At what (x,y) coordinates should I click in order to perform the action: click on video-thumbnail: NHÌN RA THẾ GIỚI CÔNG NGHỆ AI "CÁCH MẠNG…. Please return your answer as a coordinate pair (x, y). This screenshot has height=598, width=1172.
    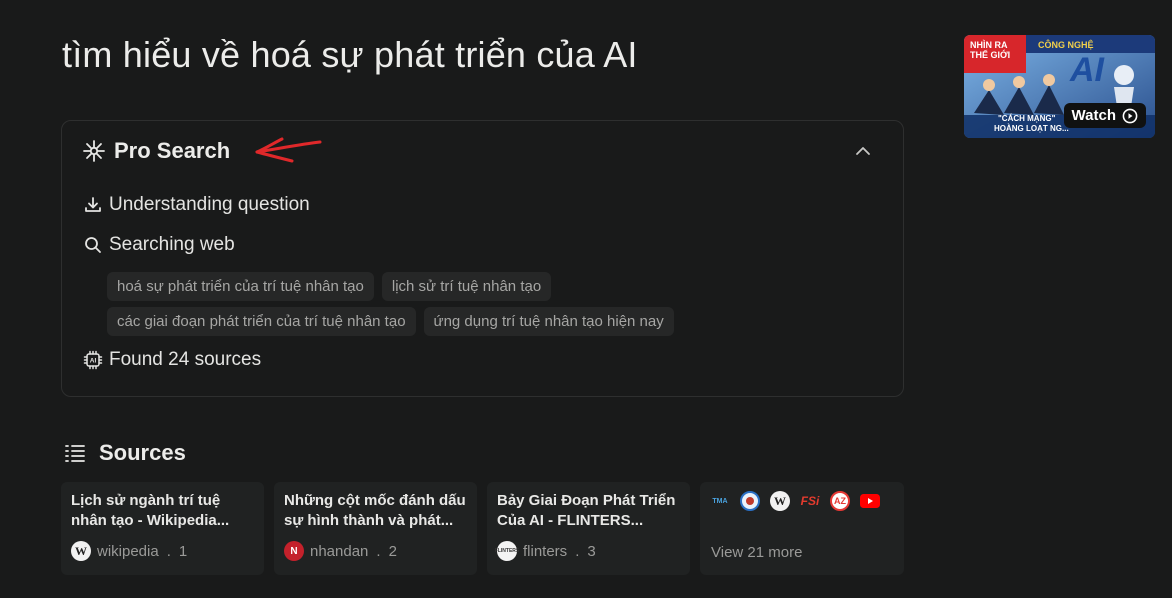
    Looking at the image, I should click on (1059, 86).